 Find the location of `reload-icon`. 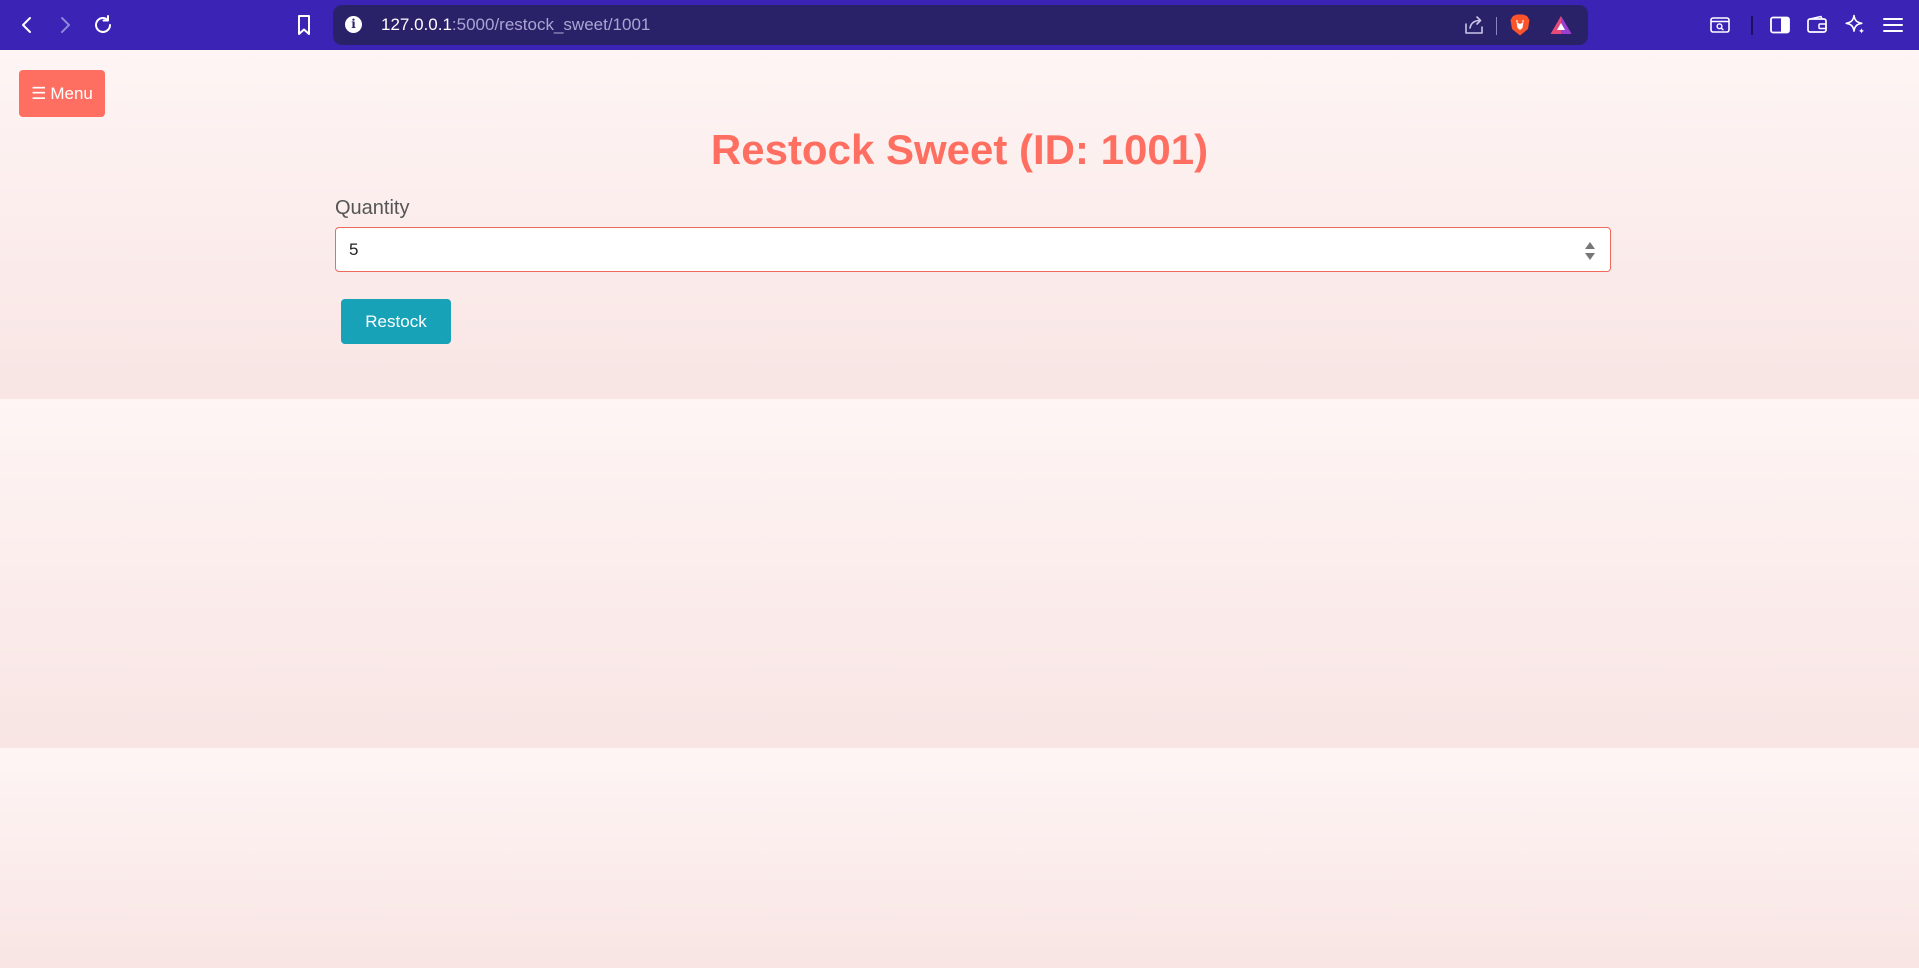

reload-icon is located at coordinates (103, 24).